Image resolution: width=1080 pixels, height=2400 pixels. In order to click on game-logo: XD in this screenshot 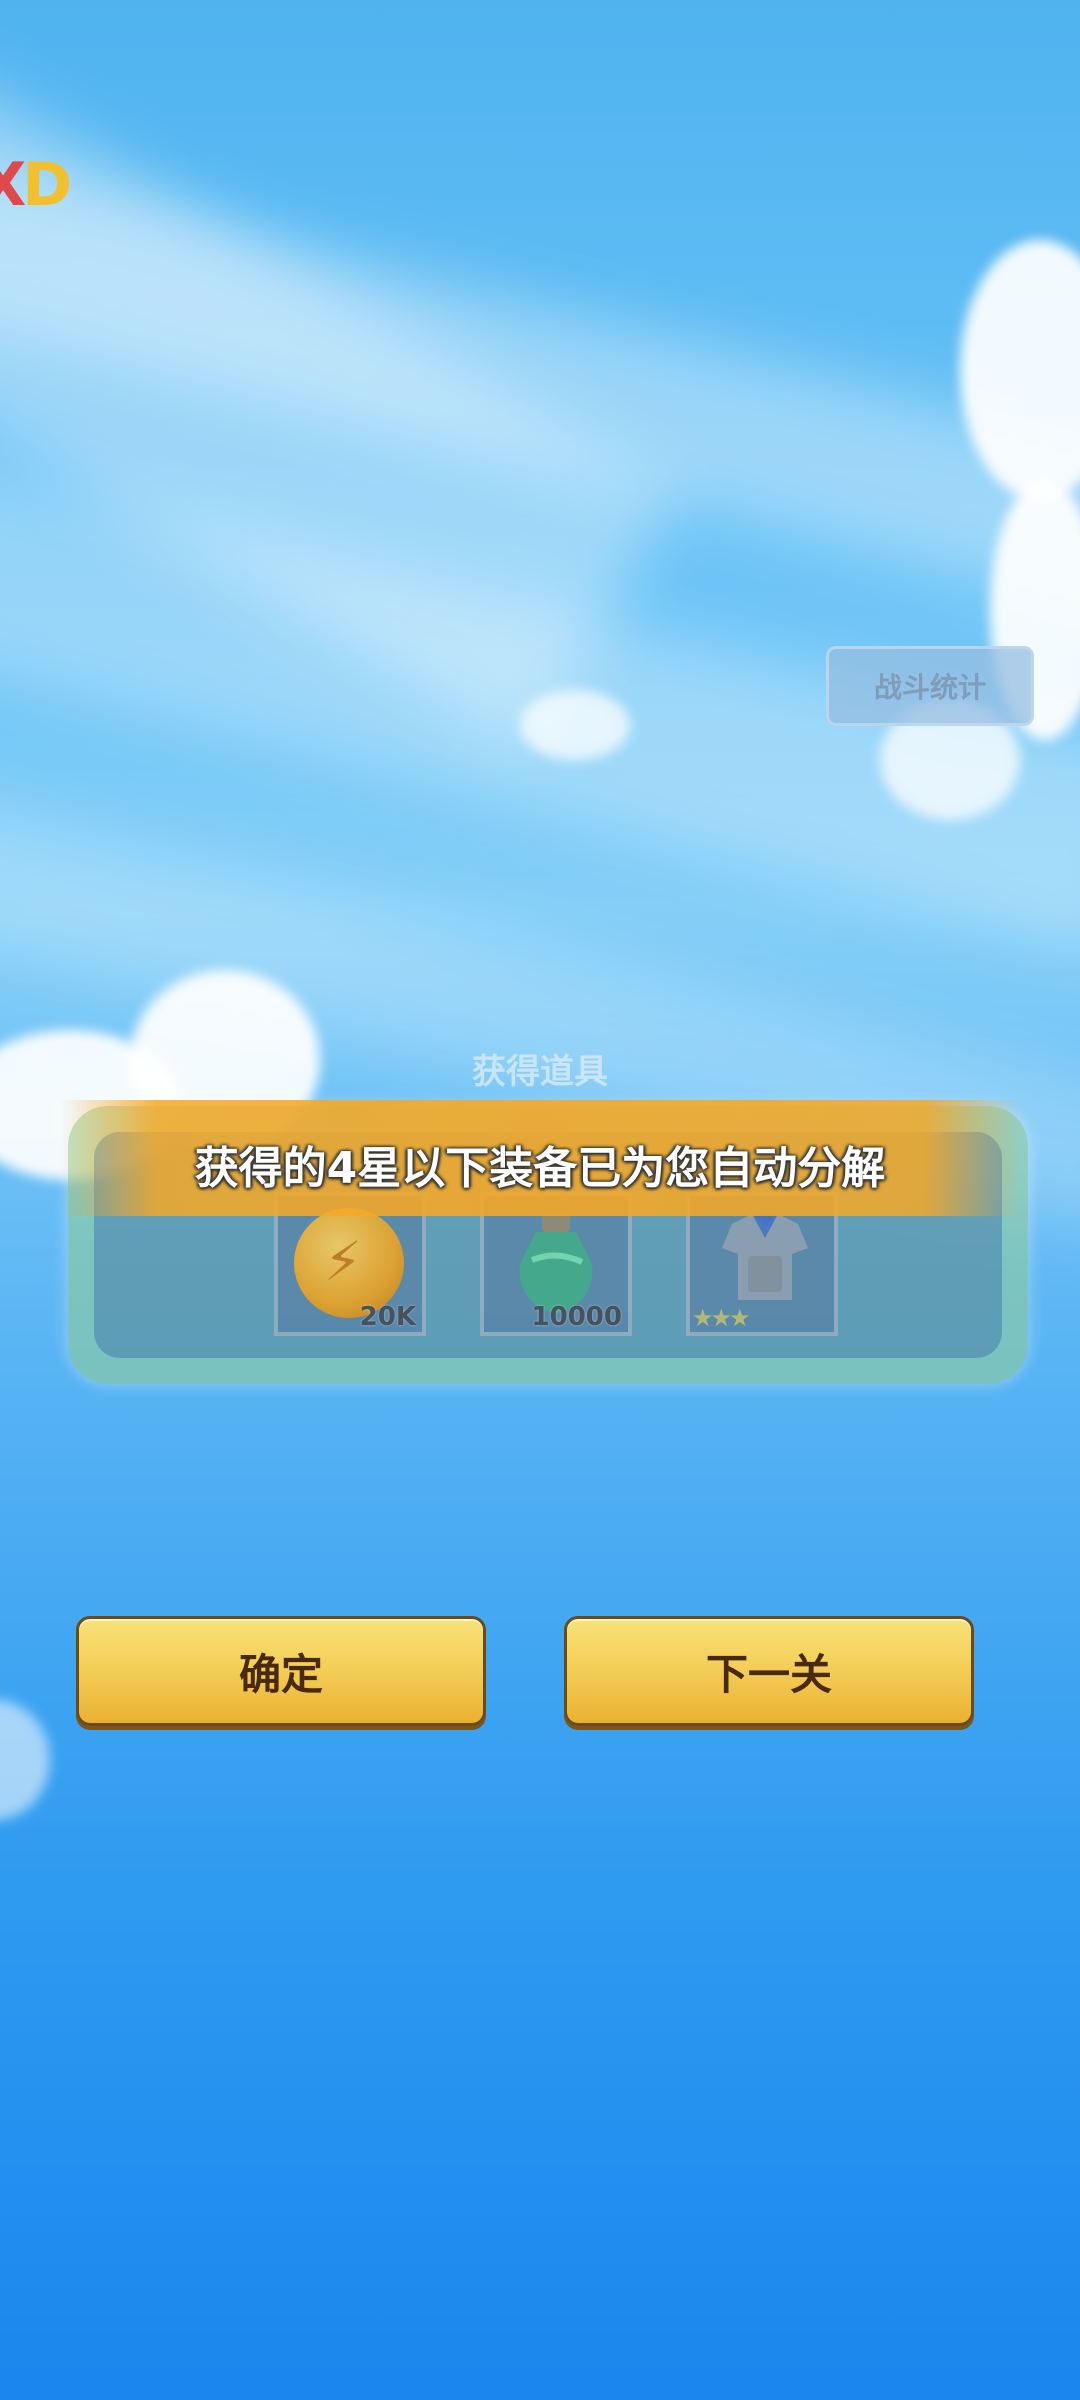, I will do `click(36, 185)`.